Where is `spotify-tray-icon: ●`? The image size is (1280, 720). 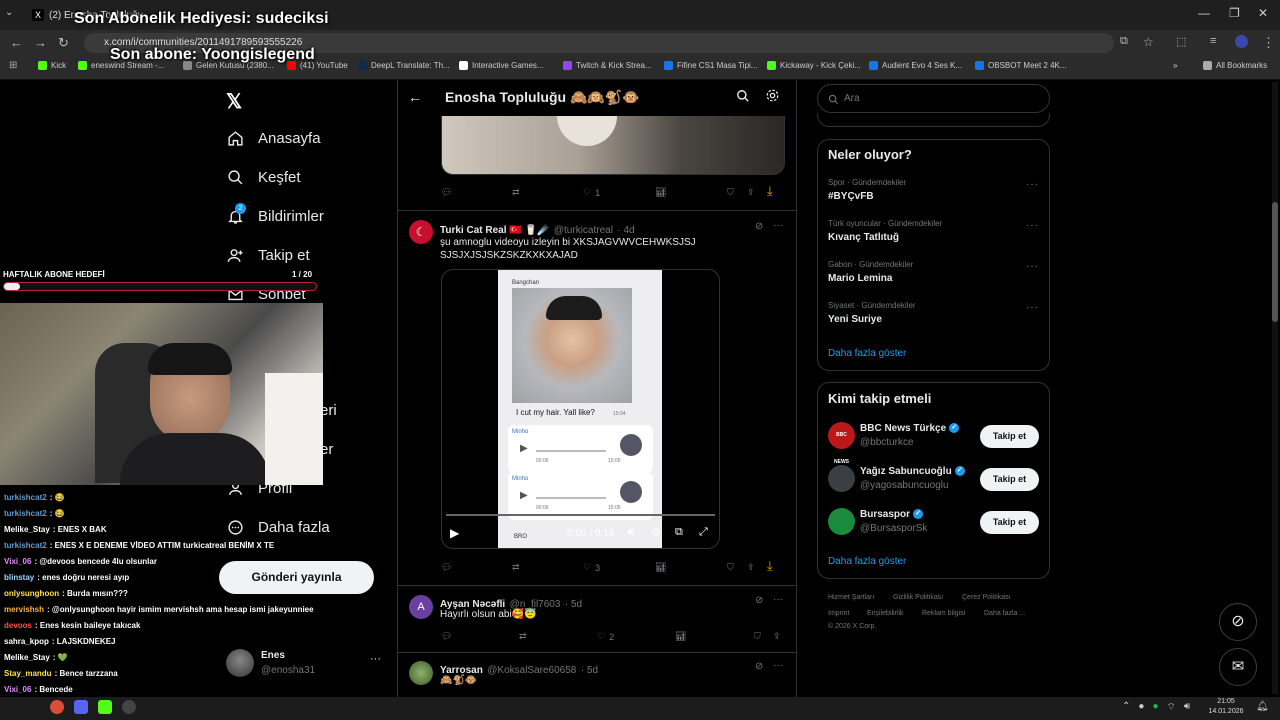 spotify-tray-icon: ● is located at coordinates (1155, 707).